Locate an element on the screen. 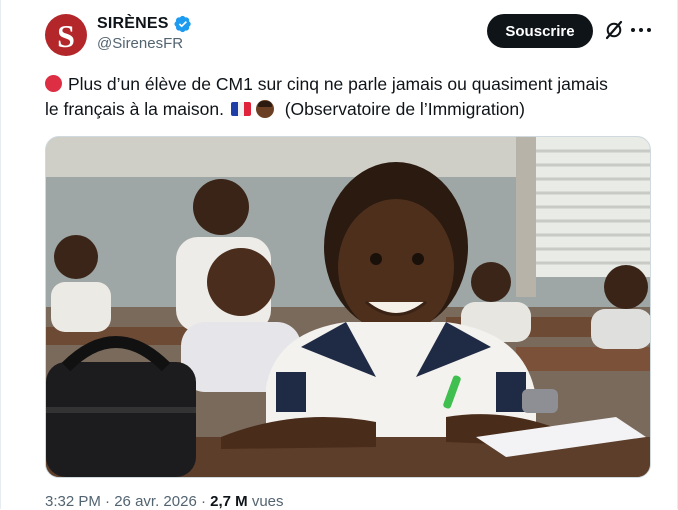 This screenshot has width=678, height=510. avatar-logo-letter: S is located at coordinates (66, 36).